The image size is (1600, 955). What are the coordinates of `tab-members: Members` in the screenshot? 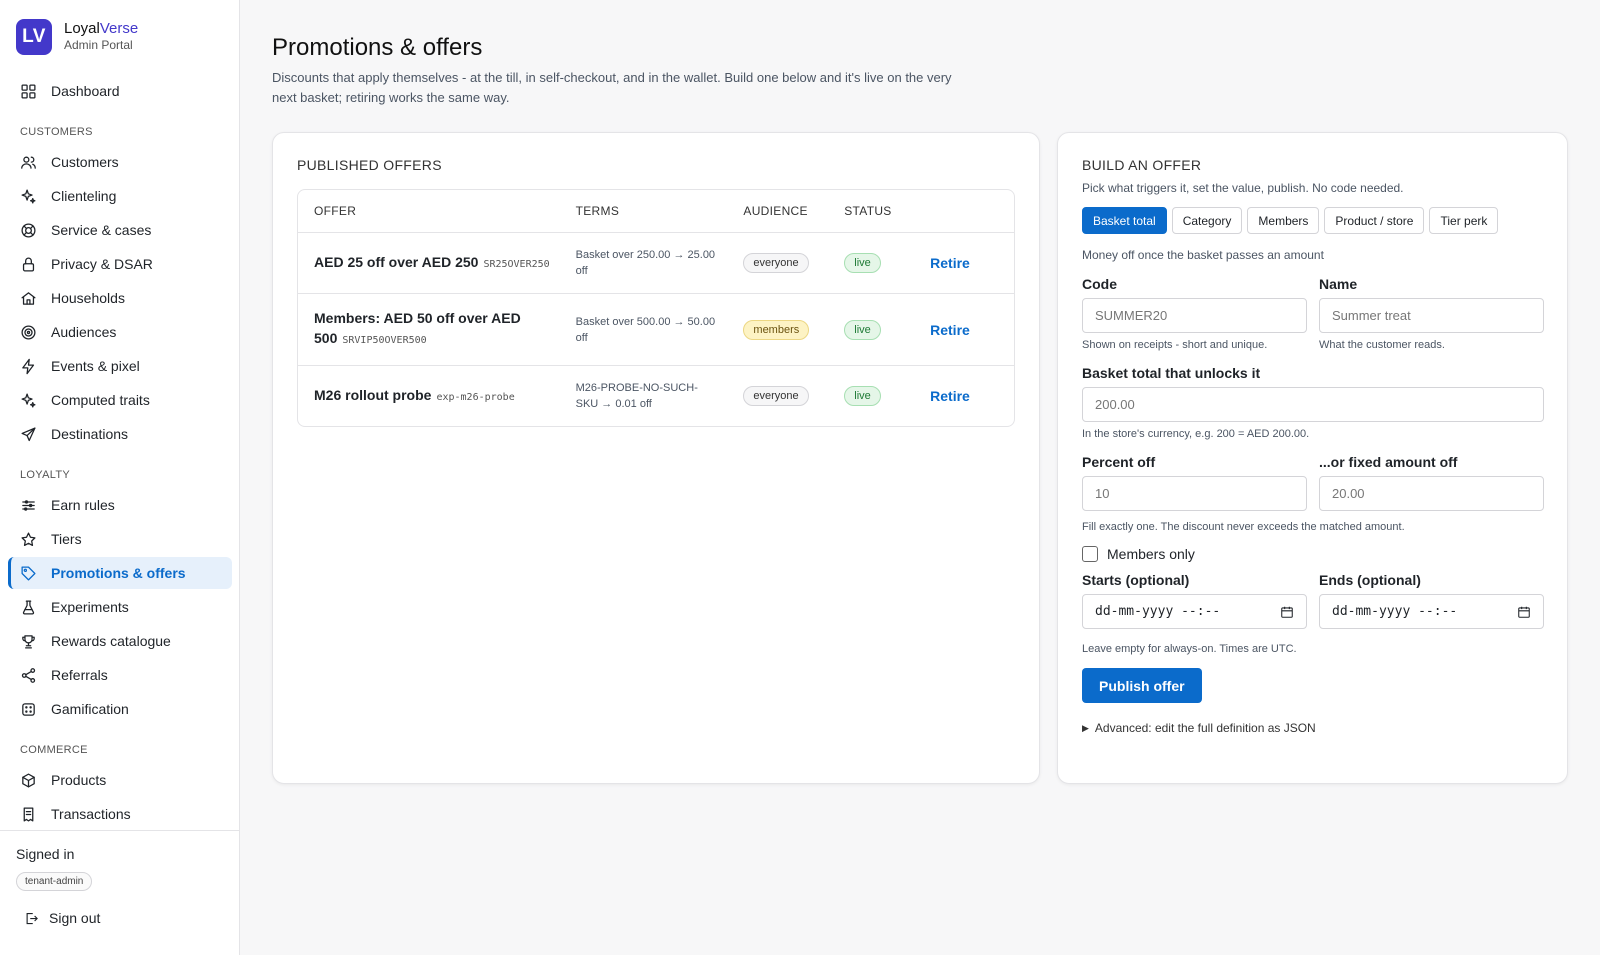 It's located at (1283, 220).